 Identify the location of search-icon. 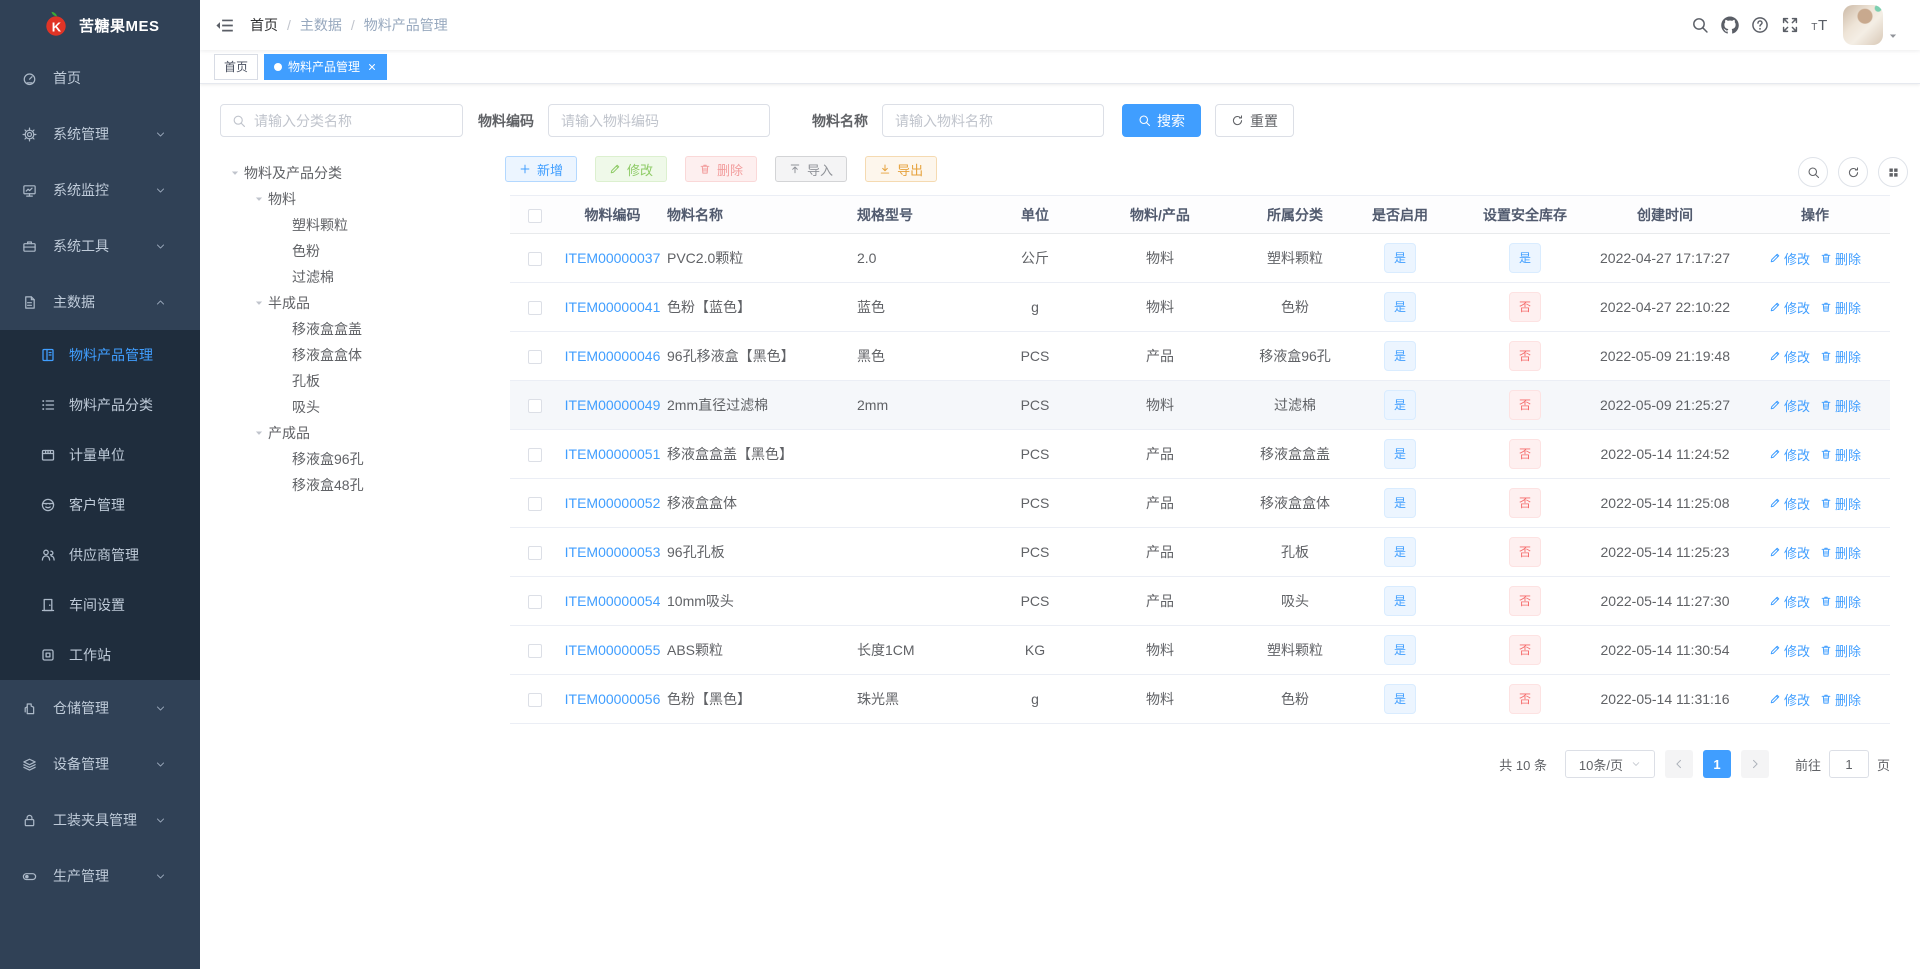
(1700, 25).